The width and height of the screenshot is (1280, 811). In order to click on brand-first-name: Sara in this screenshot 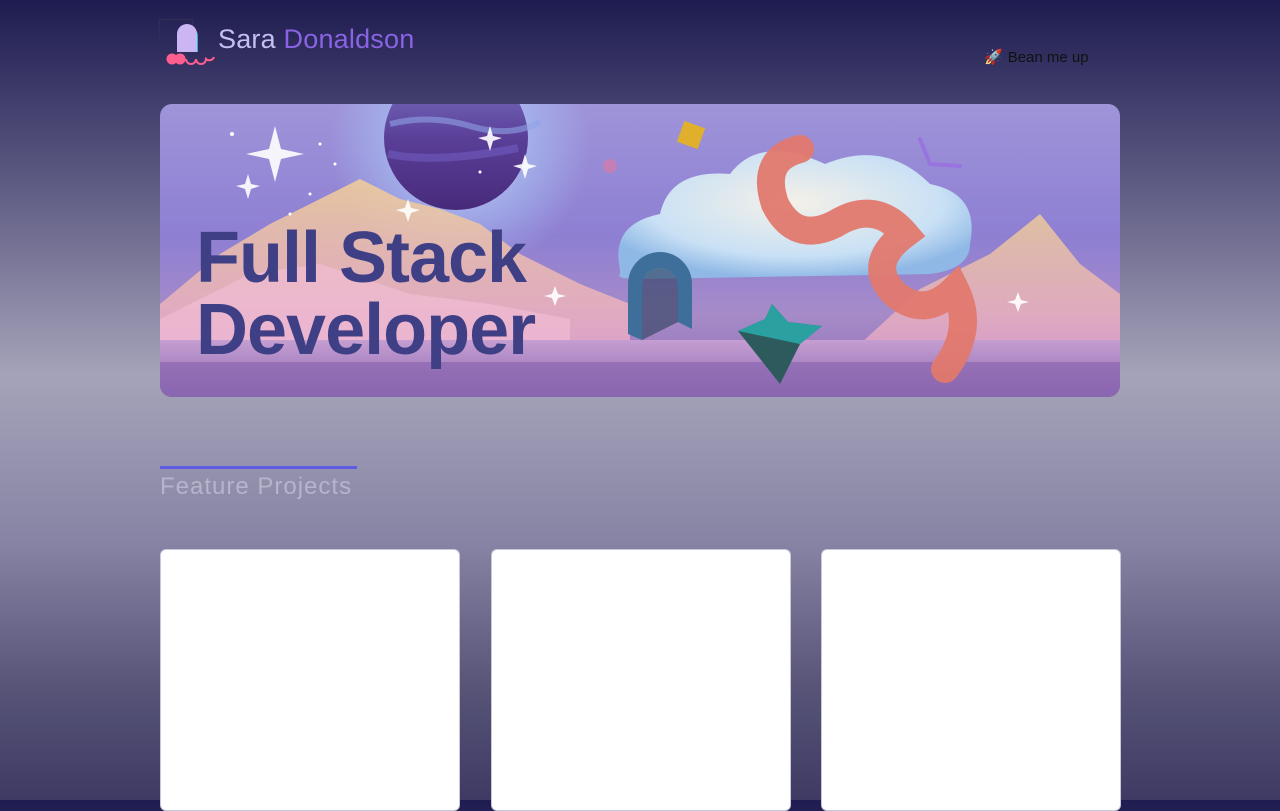, I will do `click(247, 39)`.